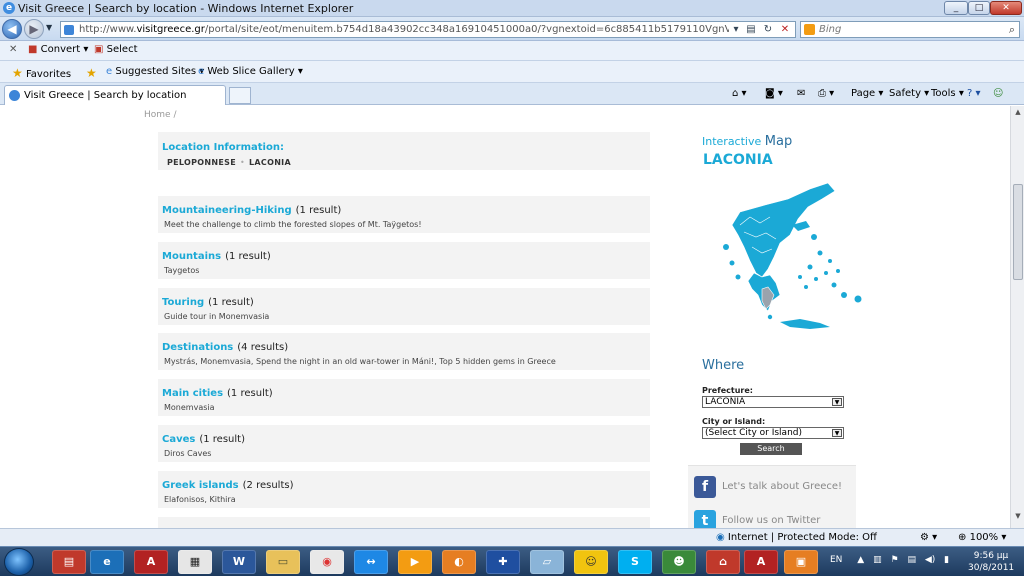  Describe the element at coordinates (774, 93) in the screenshot. I see `feeds-icon: ◙ ▾` at that location.